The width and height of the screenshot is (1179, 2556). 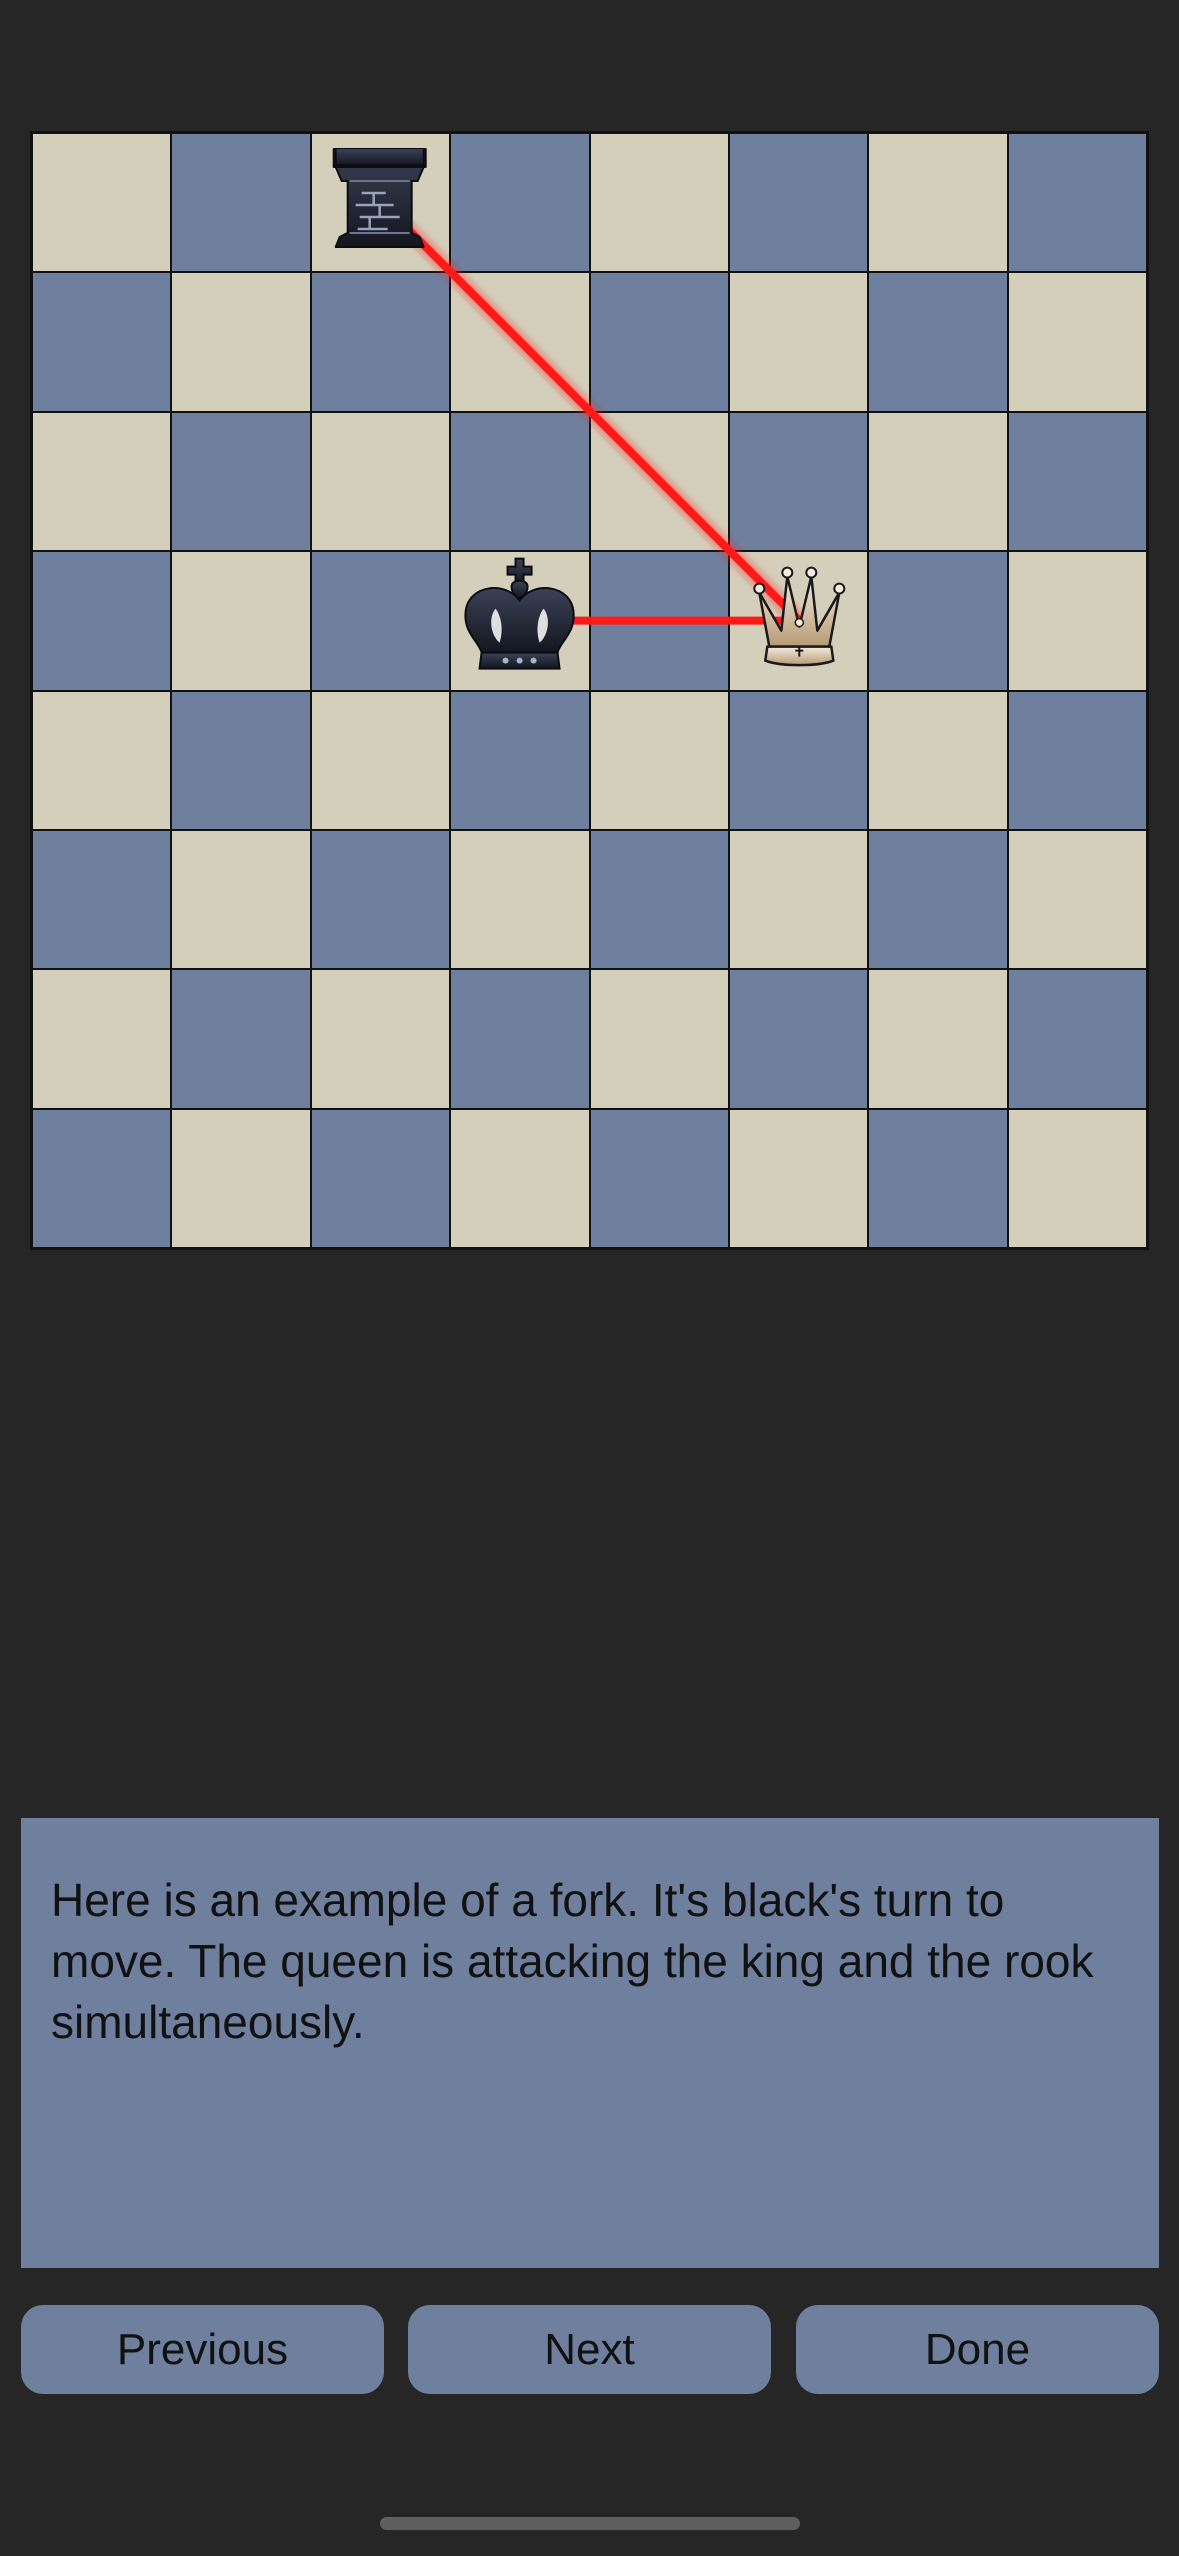 I want to click on square-a5, so click(x=102, y=621).